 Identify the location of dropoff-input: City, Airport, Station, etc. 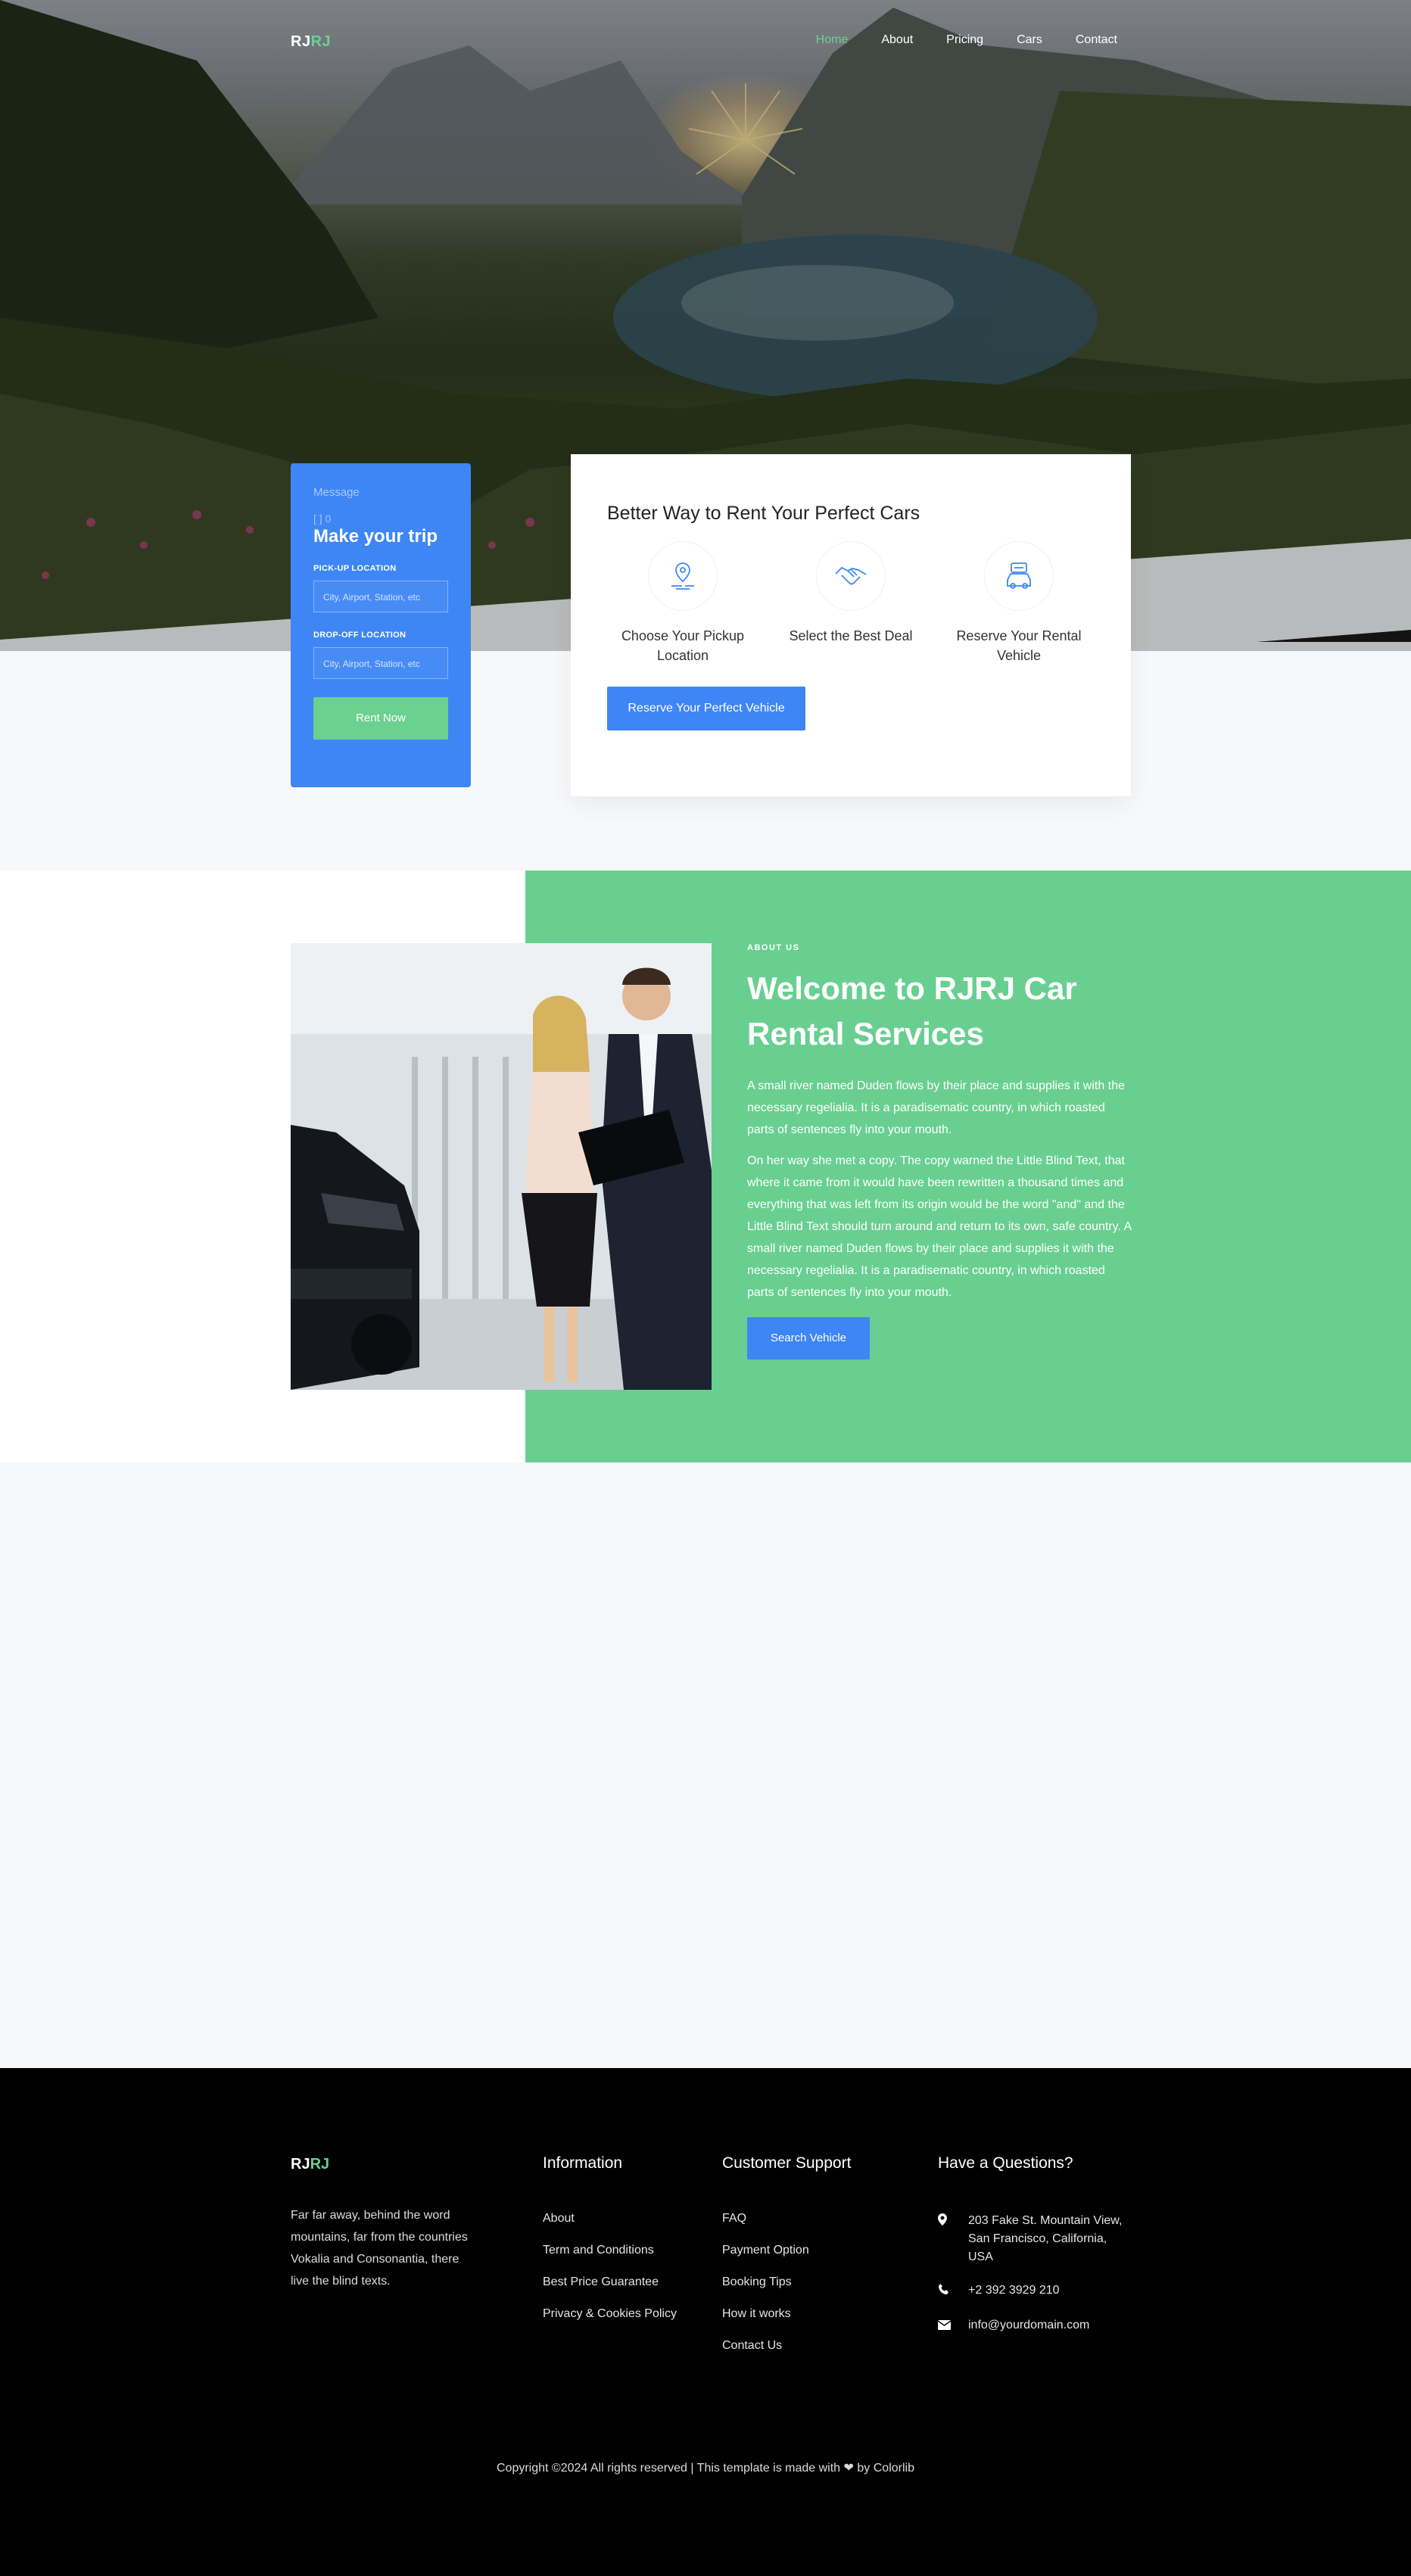
(380, 663).